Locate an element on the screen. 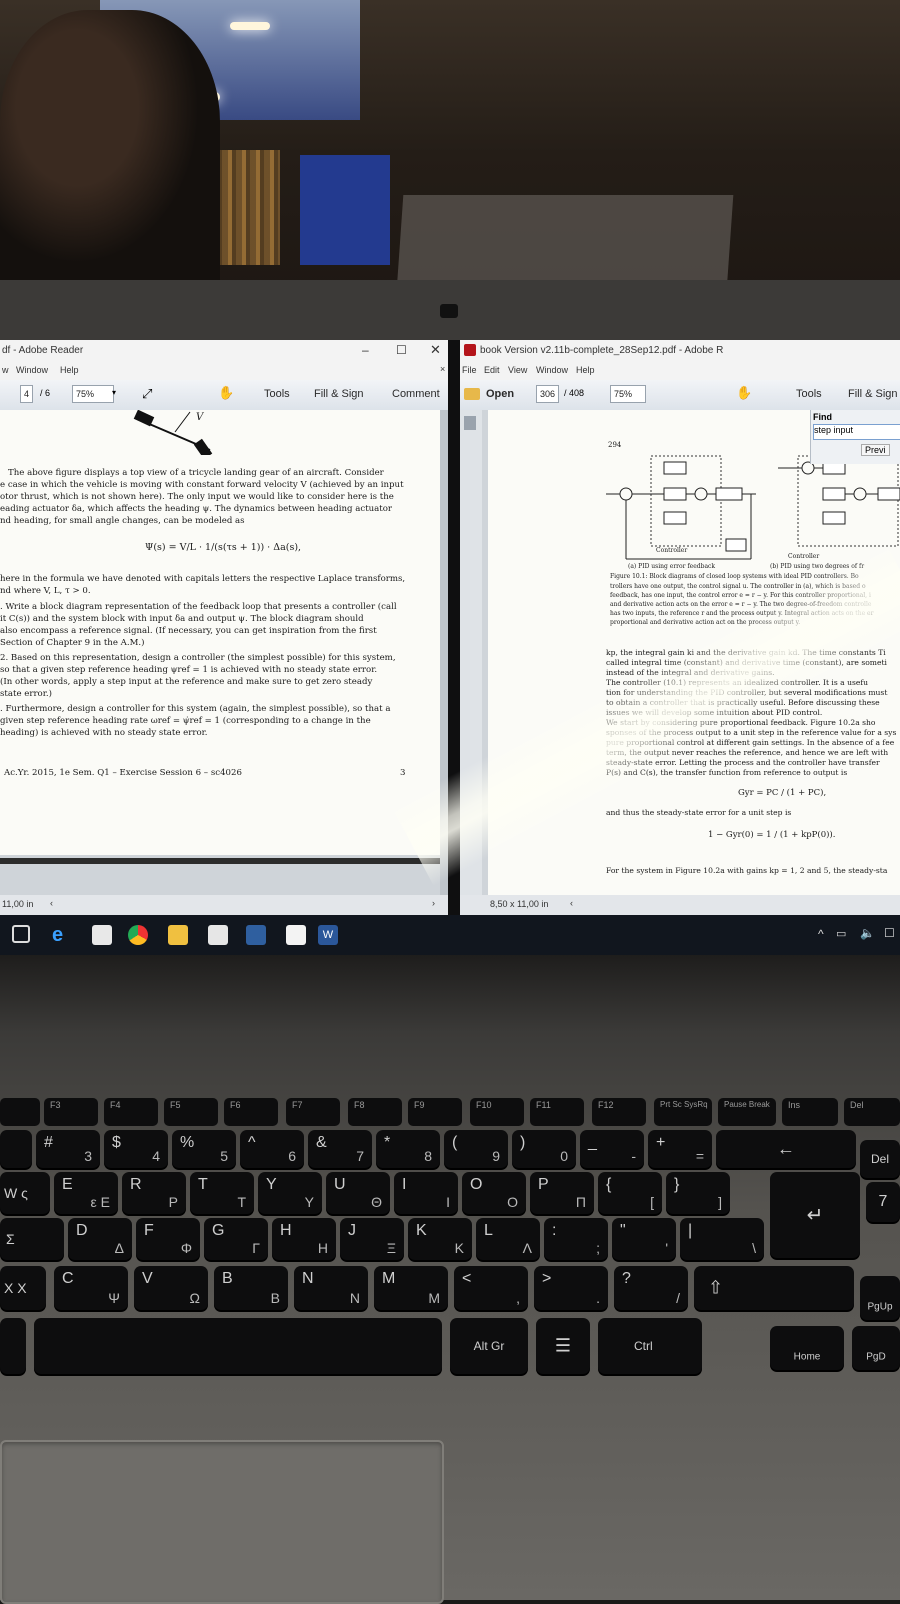  key-prtsc: Prt Sc SysRq is located at coordinates (683, 1112).